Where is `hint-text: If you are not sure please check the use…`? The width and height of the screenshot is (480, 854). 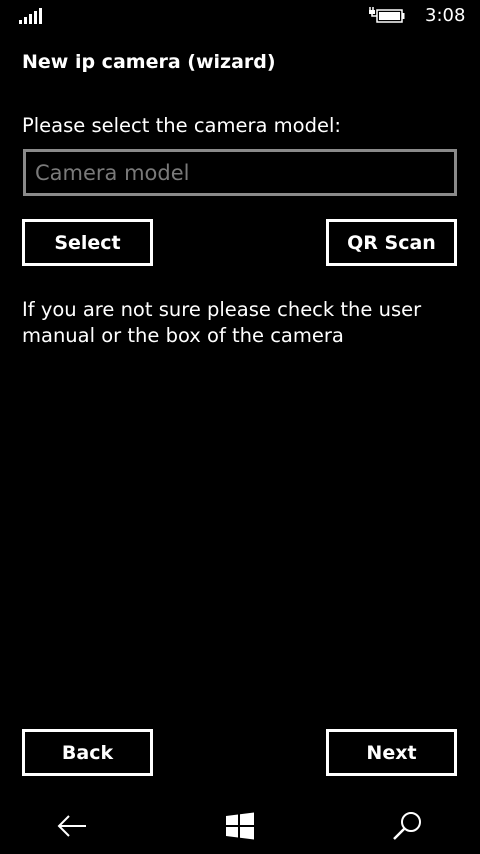
hint-text: If you are not sure please check the use… is located at coordinates (222, 322).